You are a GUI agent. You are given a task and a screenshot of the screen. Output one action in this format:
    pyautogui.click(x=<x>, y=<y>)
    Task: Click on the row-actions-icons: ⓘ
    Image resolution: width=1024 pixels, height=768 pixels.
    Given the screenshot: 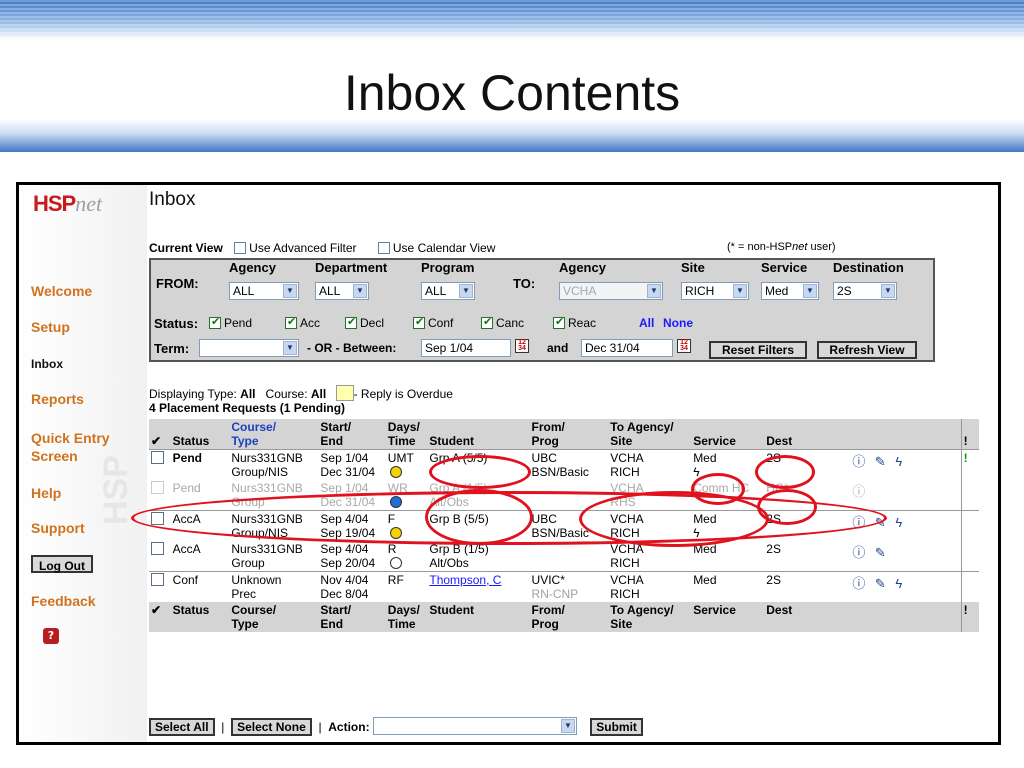 What is the action you would take?
    pyautogui.click(x=905, y=495)
    